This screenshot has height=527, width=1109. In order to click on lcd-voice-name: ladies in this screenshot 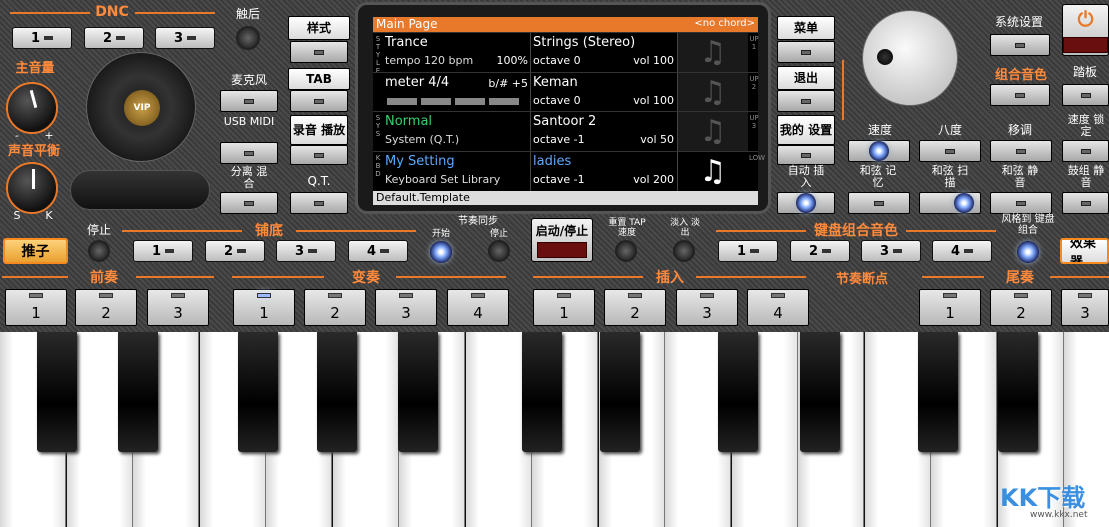, I will do `click(552, 161)`.